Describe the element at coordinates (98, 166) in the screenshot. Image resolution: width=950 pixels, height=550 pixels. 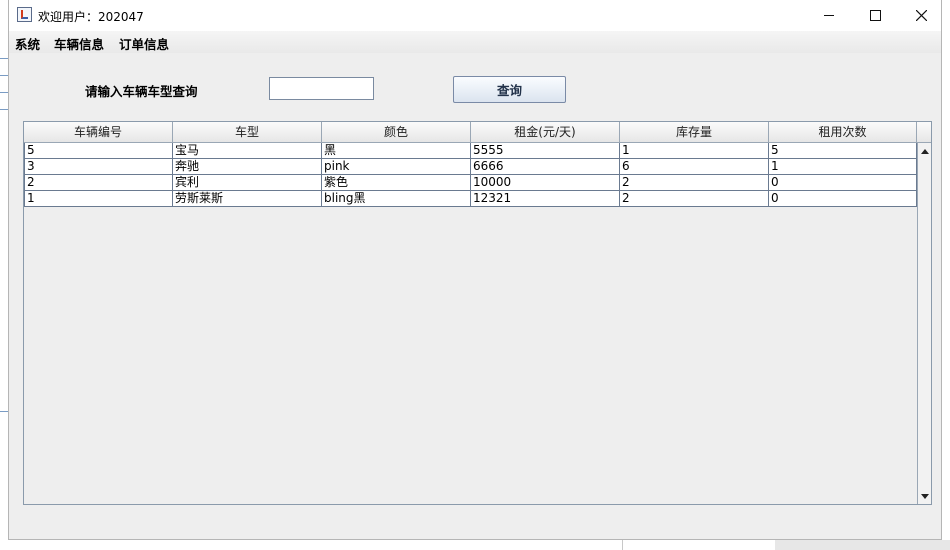
I see `cell-vehicle-id: 3` at that location.